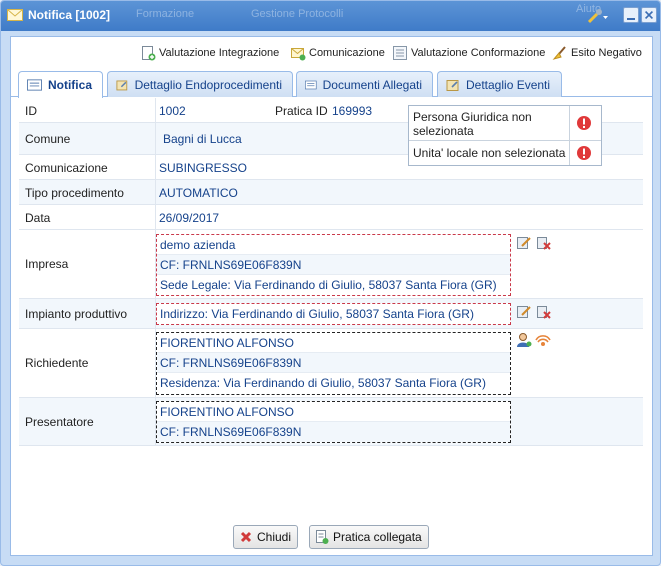 This screenshot has width=661, height=566. I want to click on tab-dettaglio-endoprocedimenti-label: Dettaglio Endoprocedimenti, so click(208, 84).